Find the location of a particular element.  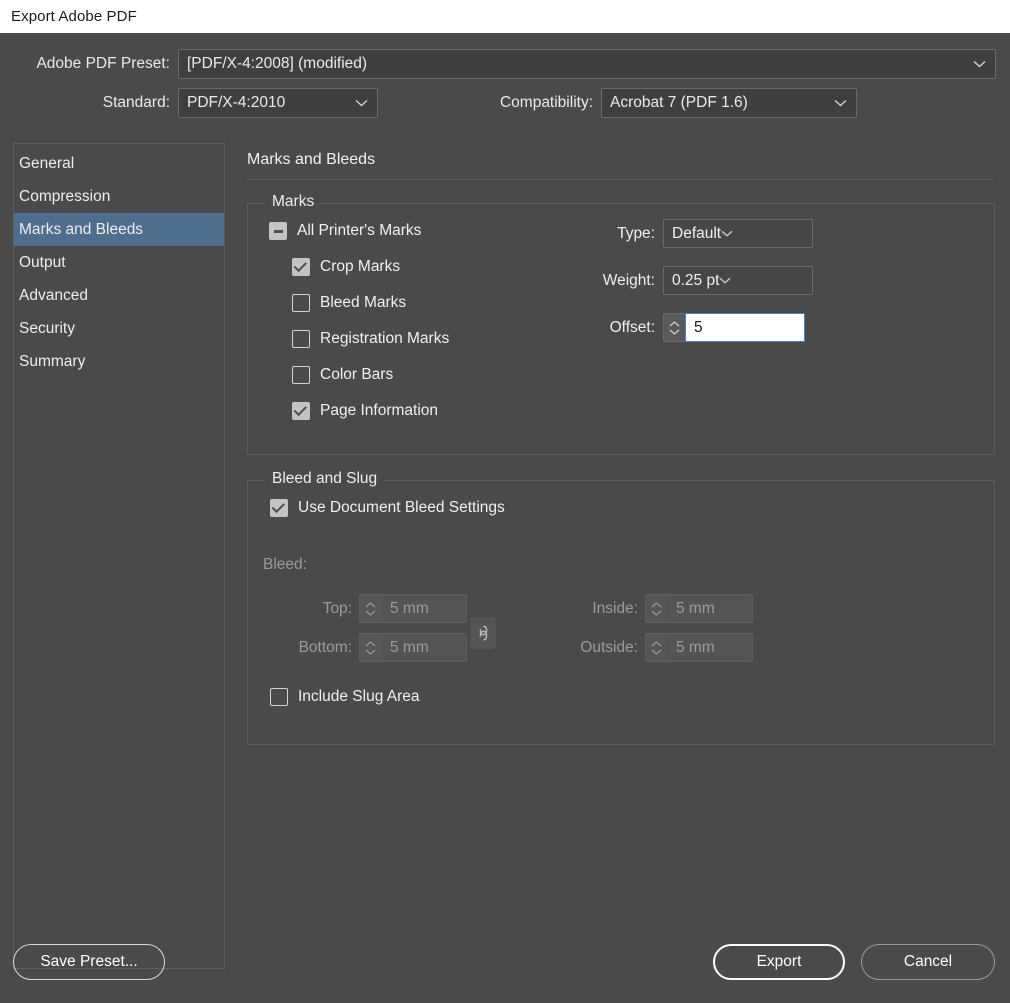

bleed-top-label: Top: is located at coordinates (337, 608).